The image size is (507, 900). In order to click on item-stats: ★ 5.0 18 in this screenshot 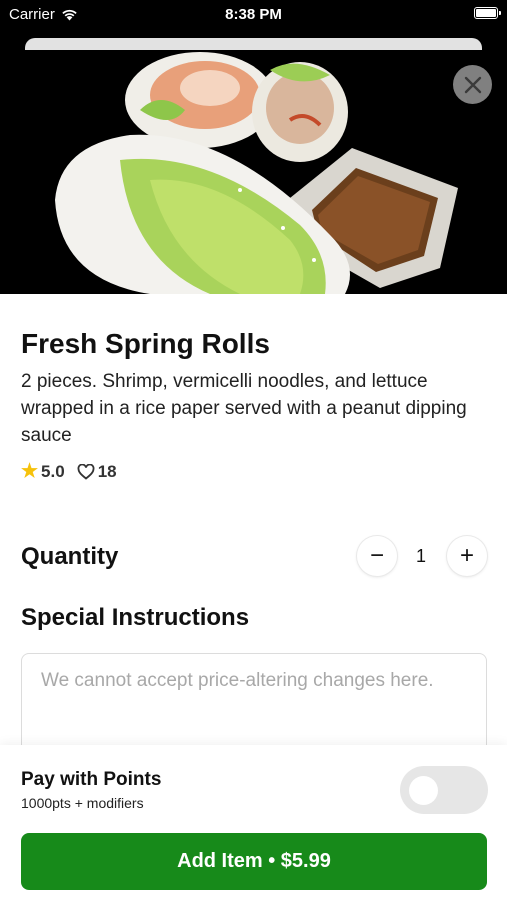, I will do `click(69, 471)`.